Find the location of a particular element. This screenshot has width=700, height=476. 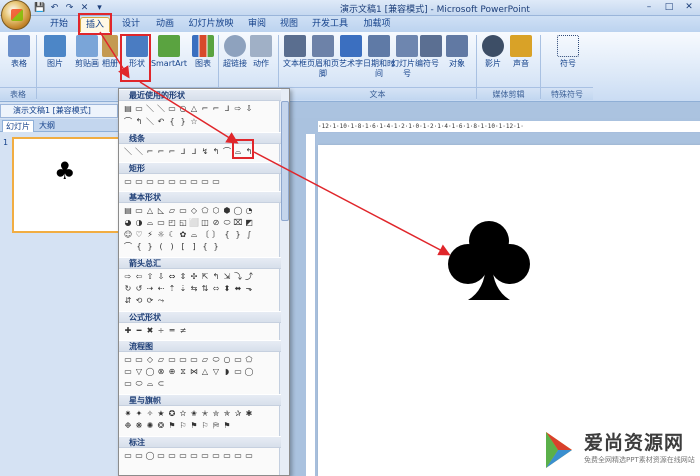

shape-option: ⟲ is located at coordinates (139, 301).